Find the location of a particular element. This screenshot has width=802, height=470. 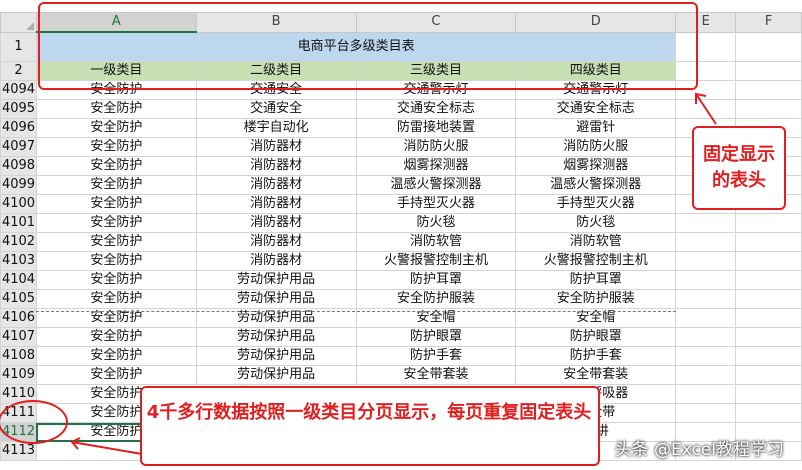

row-header: 4113 is located at coordinates (18, 451).